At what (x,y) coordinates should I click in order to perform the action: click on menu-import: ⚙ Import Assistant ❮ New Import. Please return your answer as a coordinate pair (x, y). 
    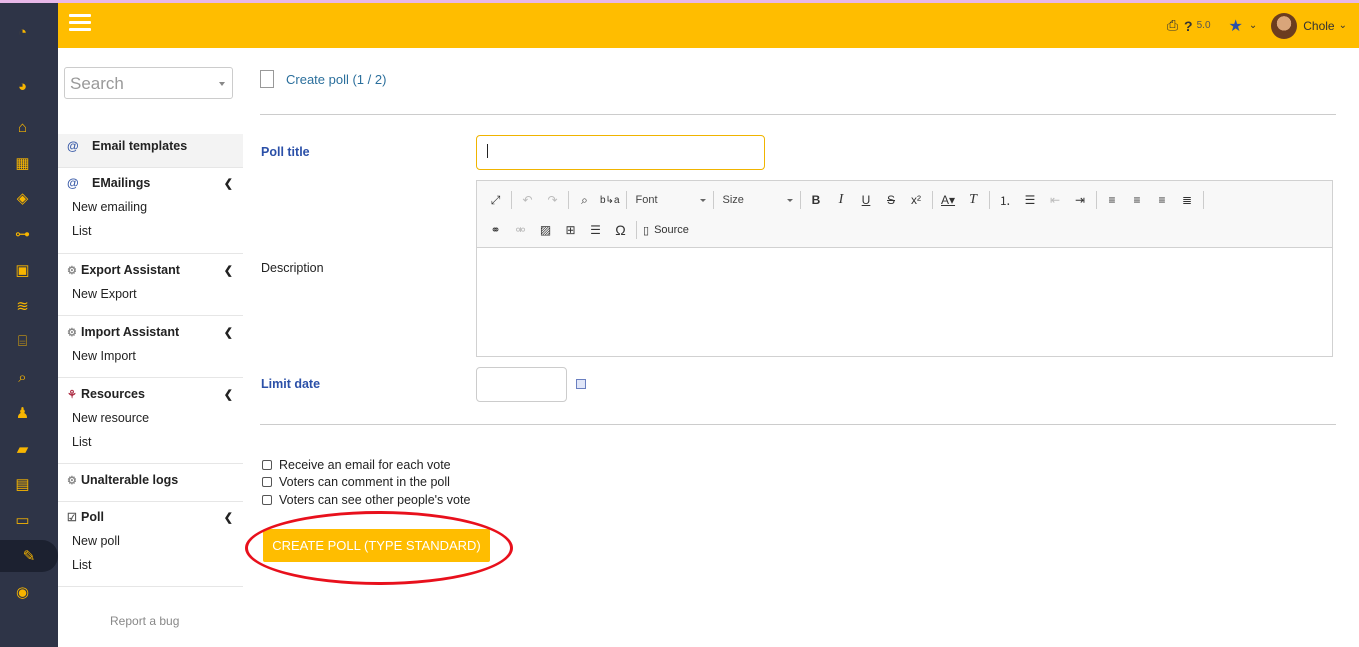
    Looking at the image, I should click on (150, 349).